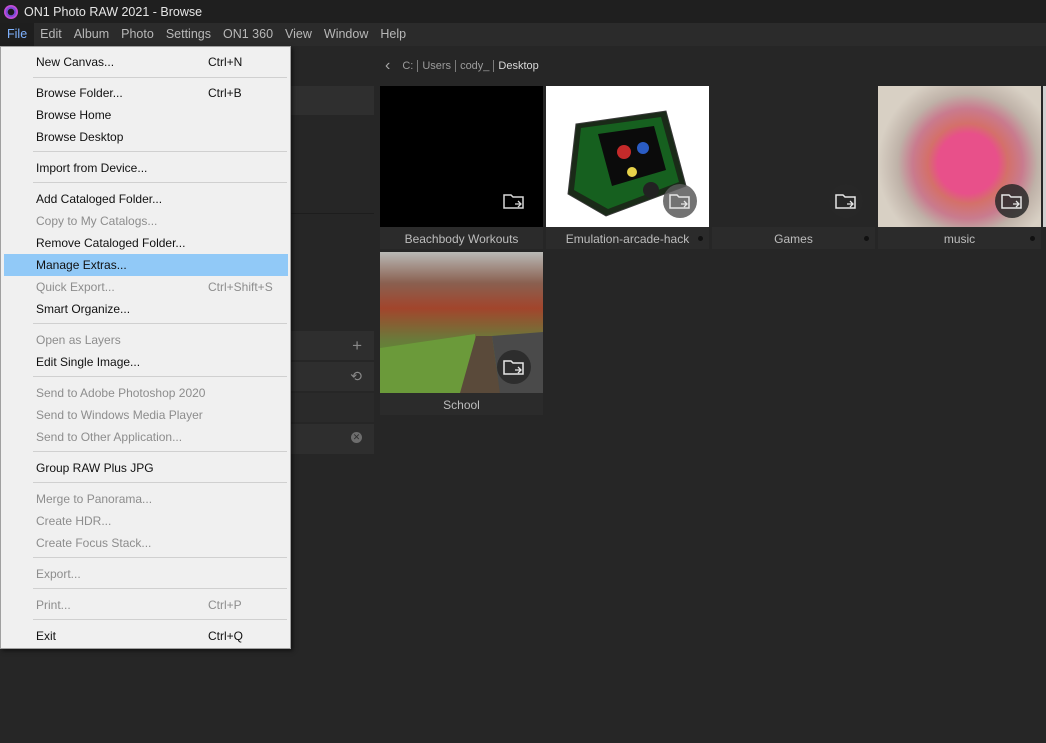  Describe the element at coordinates (332, 439) in the screenshot. I see `panel-row-clear: ✕` at that location.